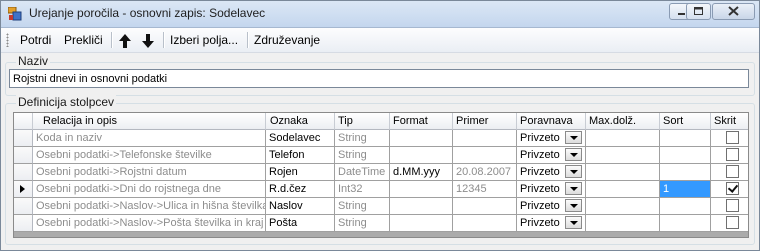 The image size is (760, 251). I want to click on cell-example: 12345, so click(485, 189).